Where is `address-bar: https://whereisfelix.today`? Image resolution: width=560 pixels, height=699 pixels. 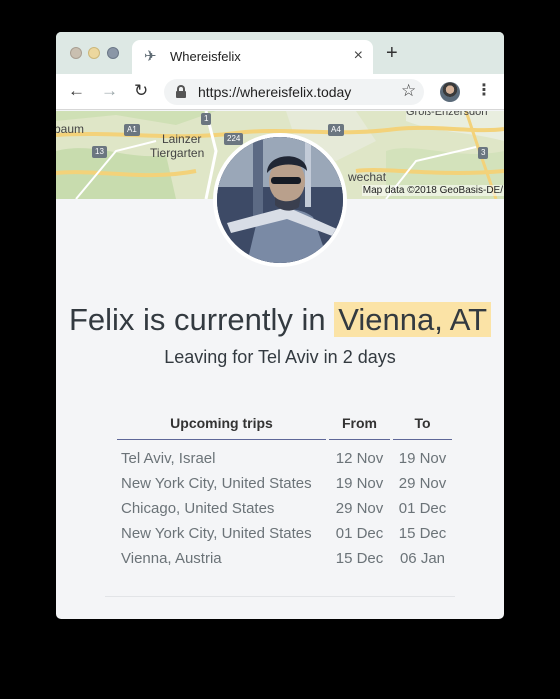
address-bar: https://whereisfelix.today is located at coordinates (294, 92).